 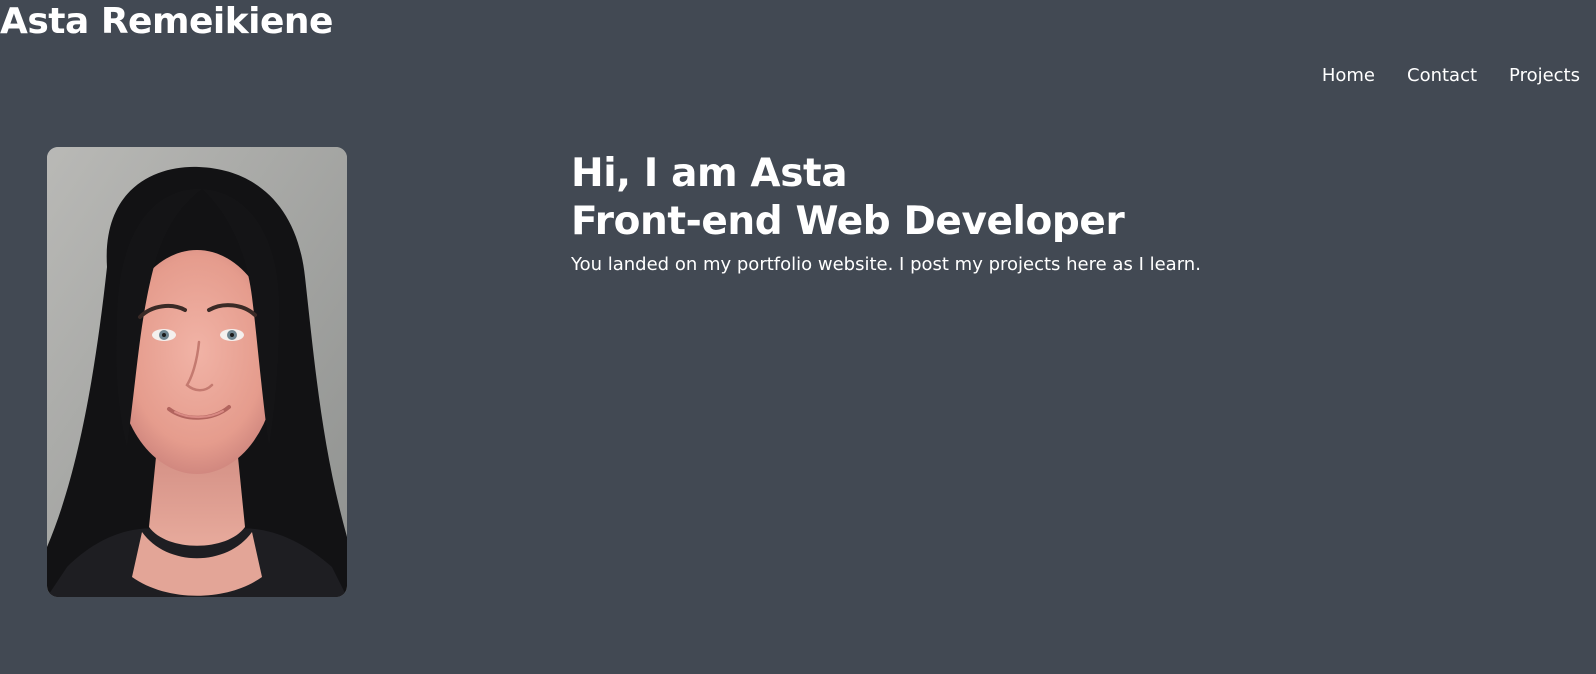 What do you see at coordinates (1442, 76) in the screenshot?
I see `nav-contact-link: Contact` at bounding box center [1442, 76].